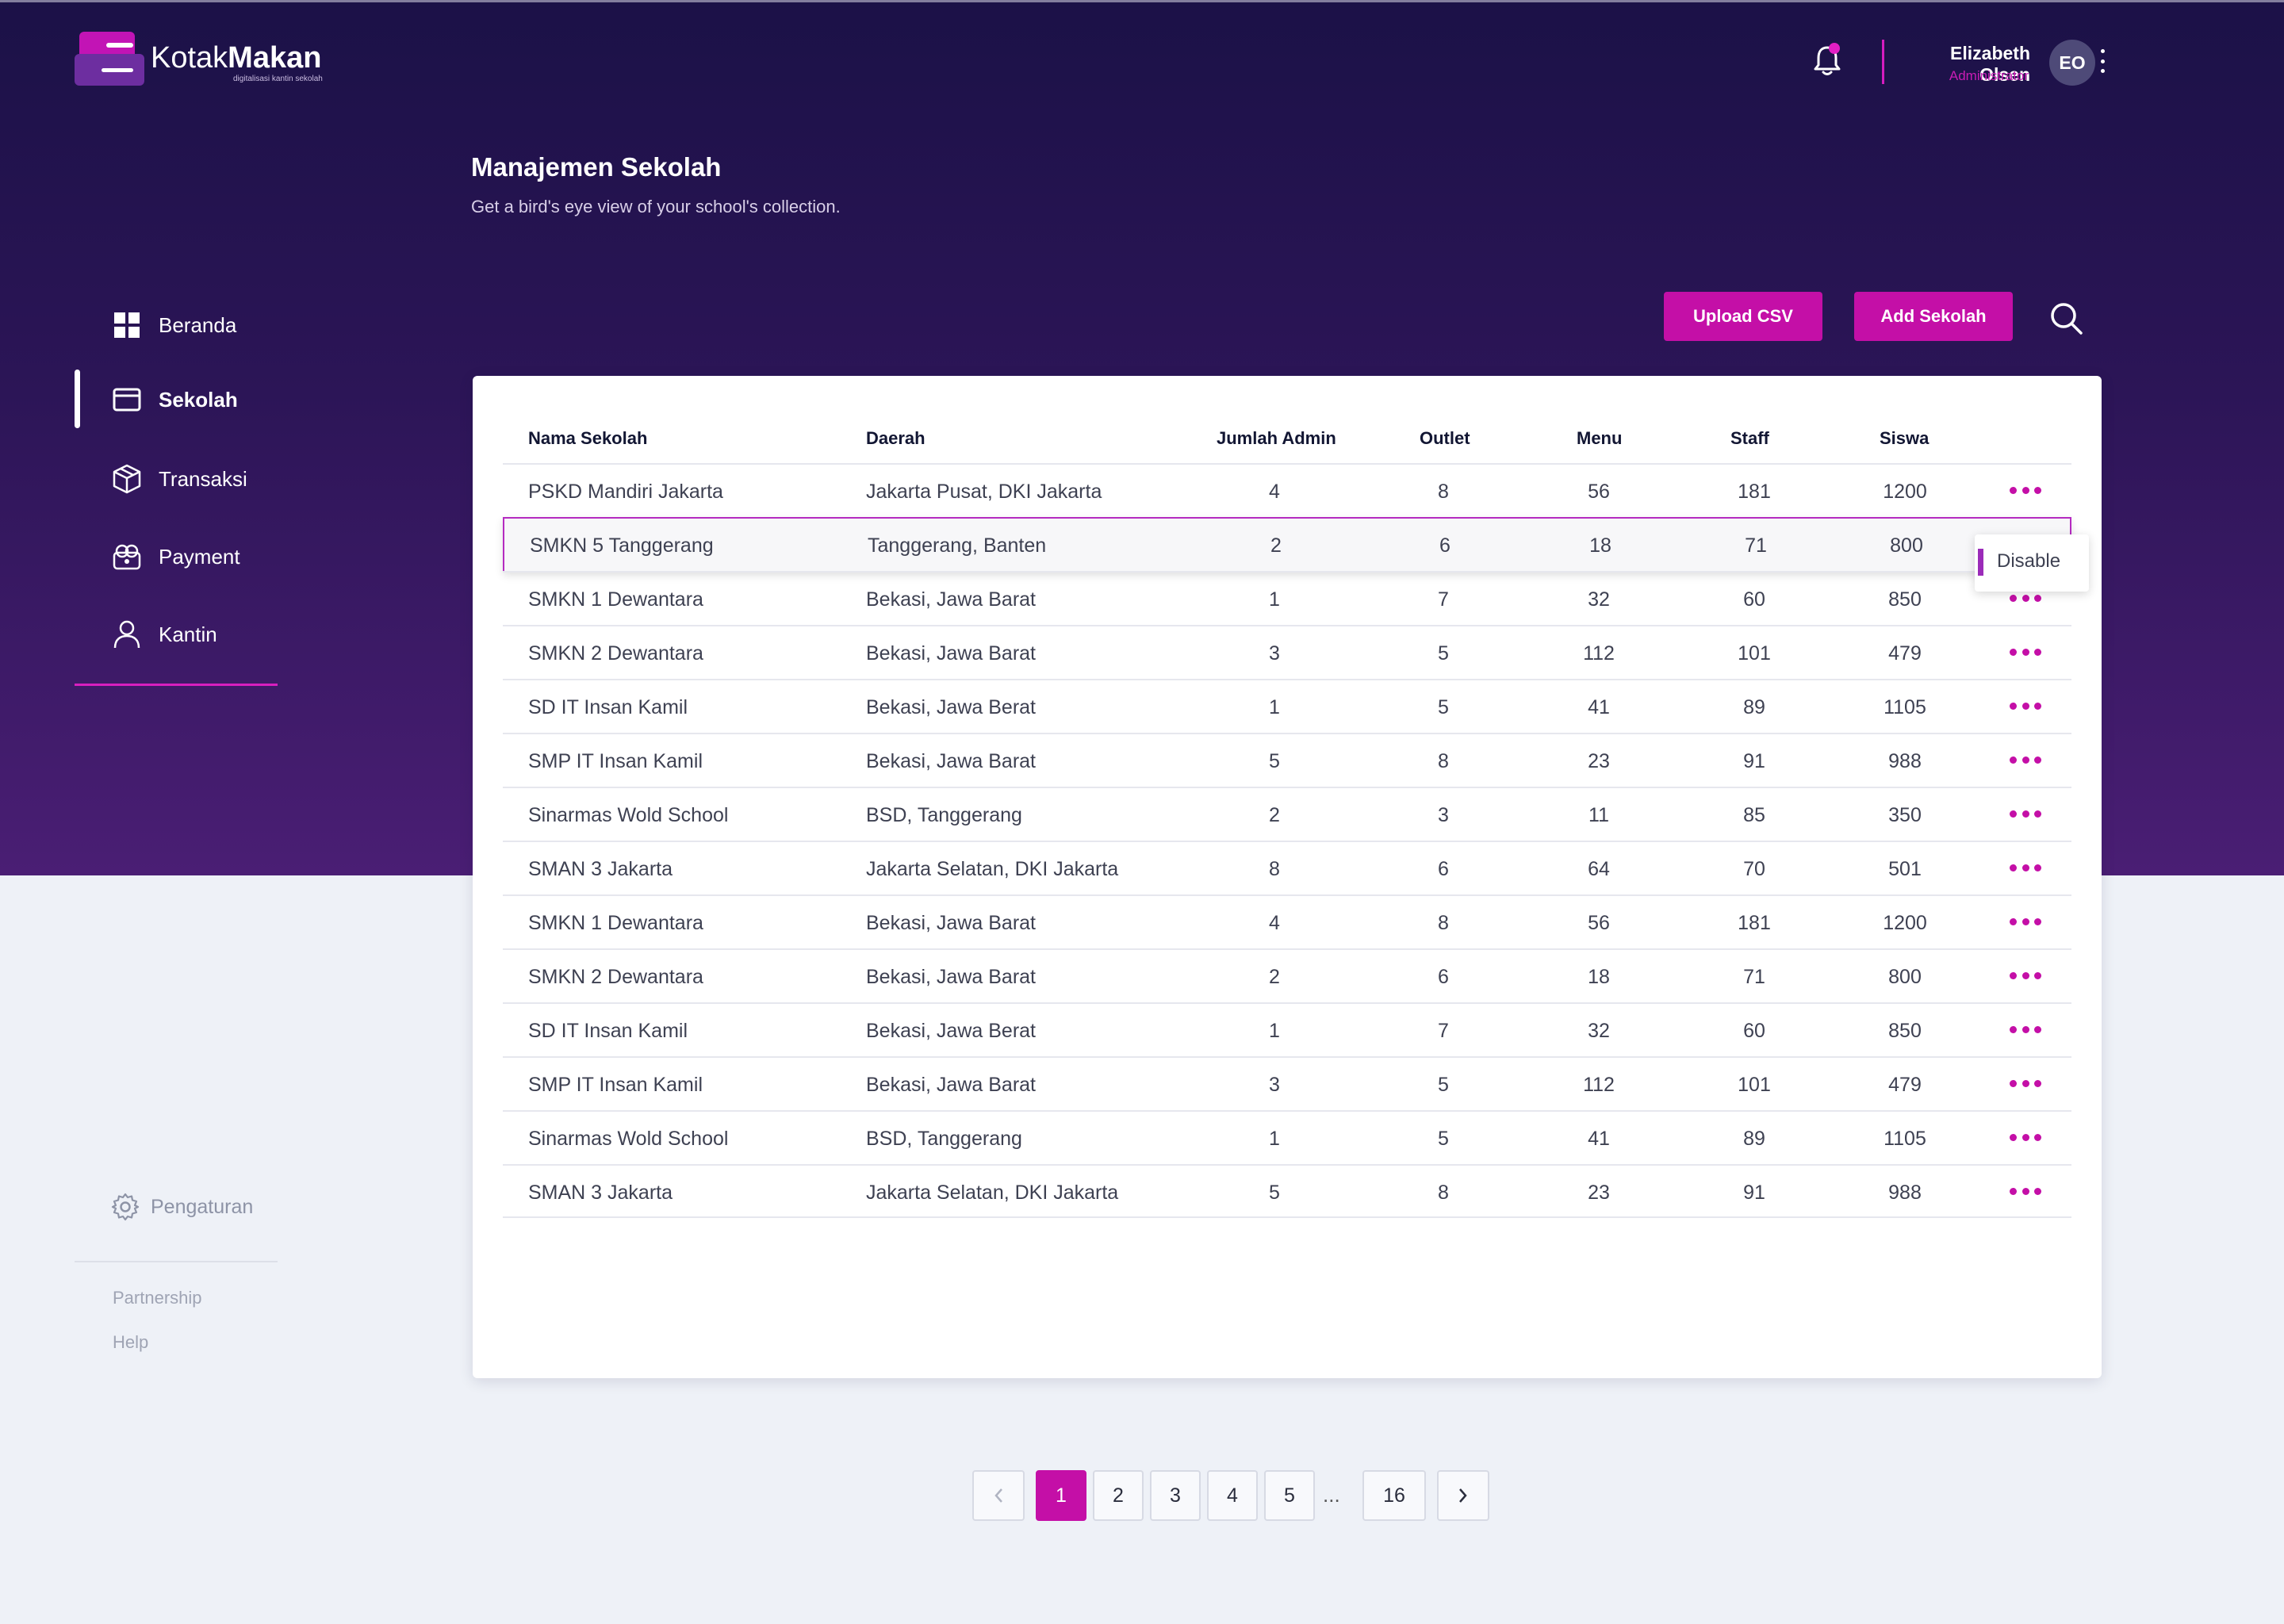  Describe the element at coordinates (1980, 562) in the screenshot. I see `menu-item-indicator` at that location.